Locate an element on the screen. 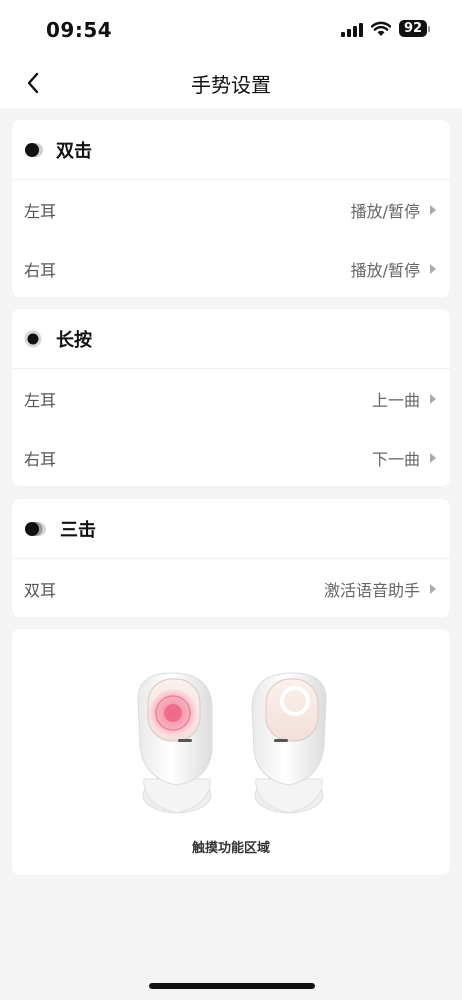 Image resolution: width=462 pixels, height=1000 pixels. wifi-icon is located at coordinates (381, 28).